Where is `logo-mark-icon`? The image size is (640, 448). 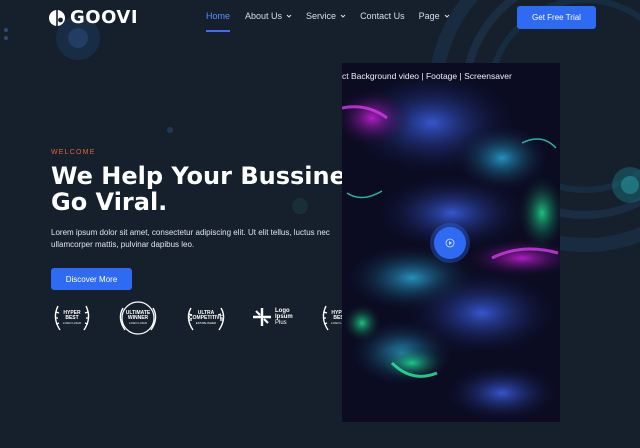
logo-mark-icon is located at coordinates (57, 17).